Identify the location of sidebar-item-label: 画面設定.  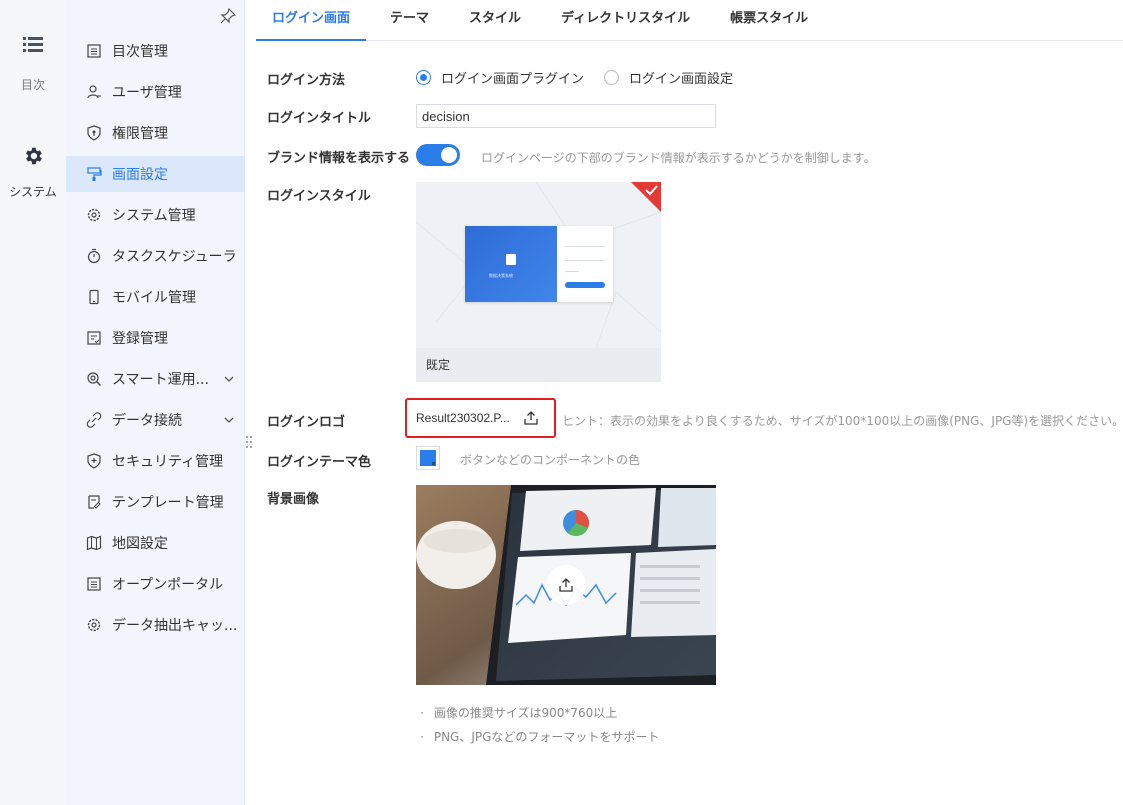
(140, 175).